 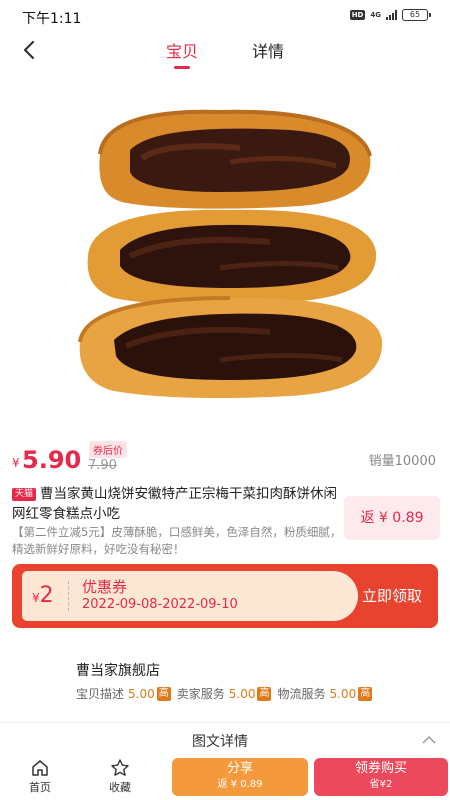 What do you see at coordinates (402, 461) in the screenshot?
I see `sales-count: 销量10000` at bounding box center [402, 461].